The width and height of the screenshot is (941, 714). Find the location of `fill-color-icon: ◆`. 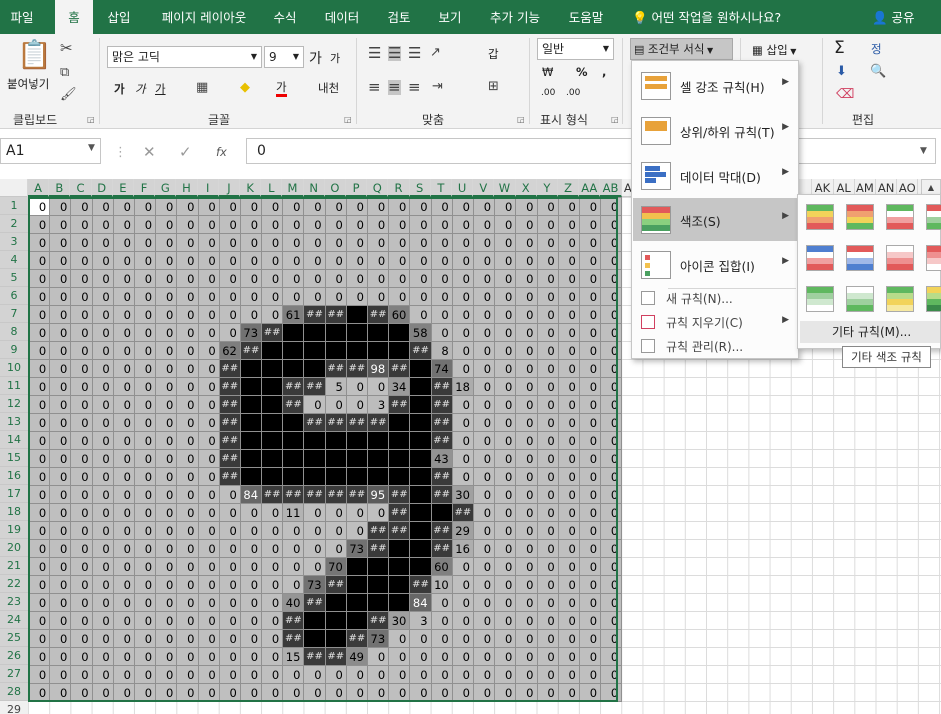

fill-color-icon: ◆ is located at coordinates (245, 87).